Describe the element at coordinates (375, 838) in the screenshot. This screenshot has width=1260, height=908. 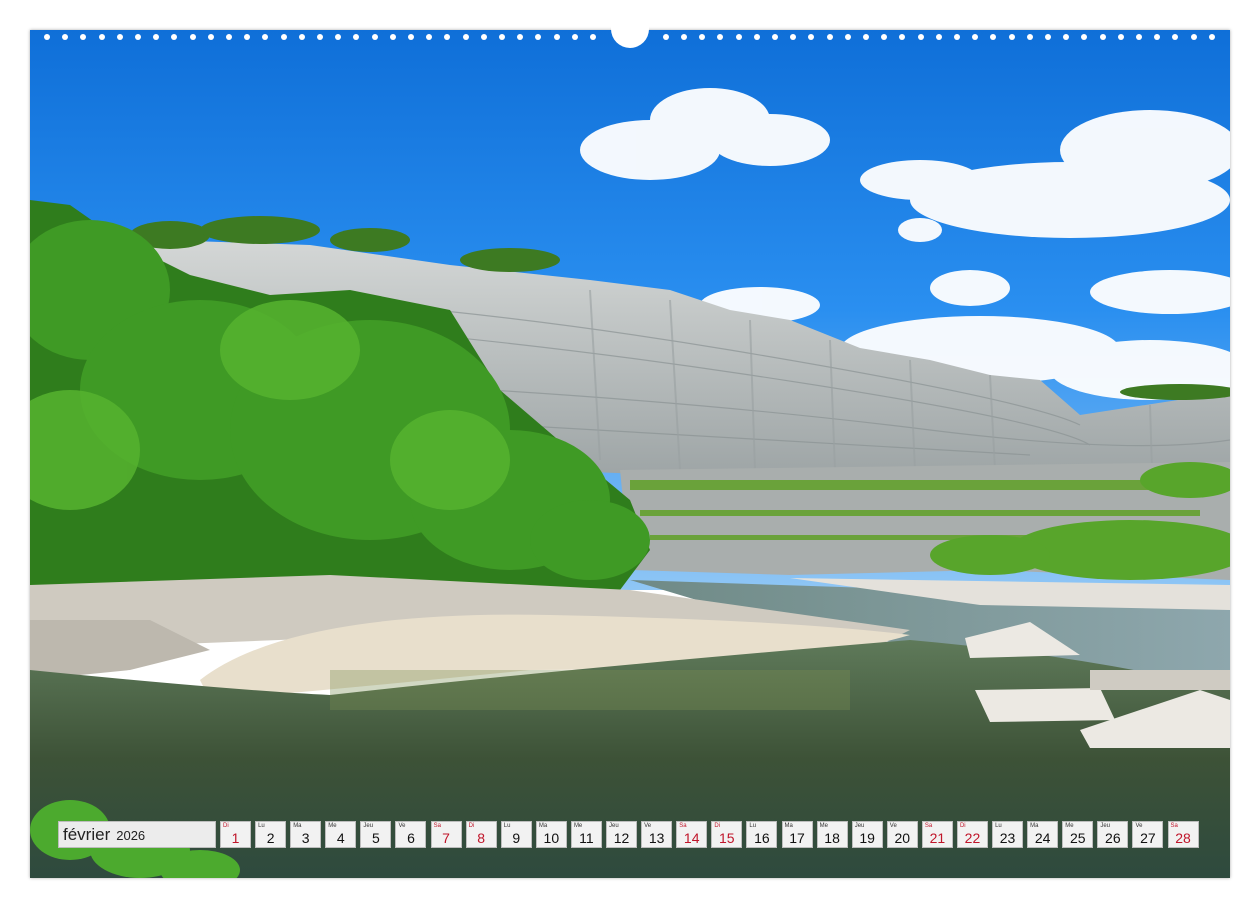
I see `day-number: 5` at that location.